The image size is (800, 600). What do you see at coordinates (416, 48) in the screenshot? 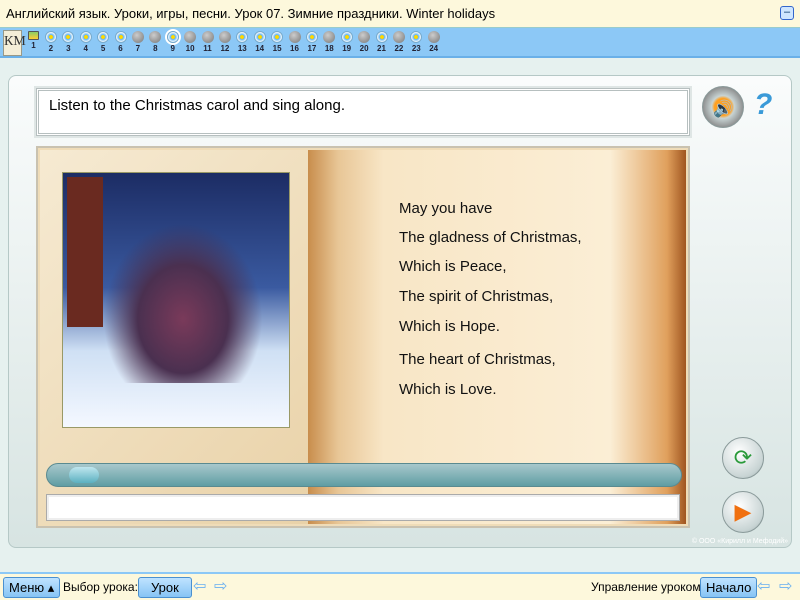
I see `nav-item-number: 23` at bounding box center [416, 48].